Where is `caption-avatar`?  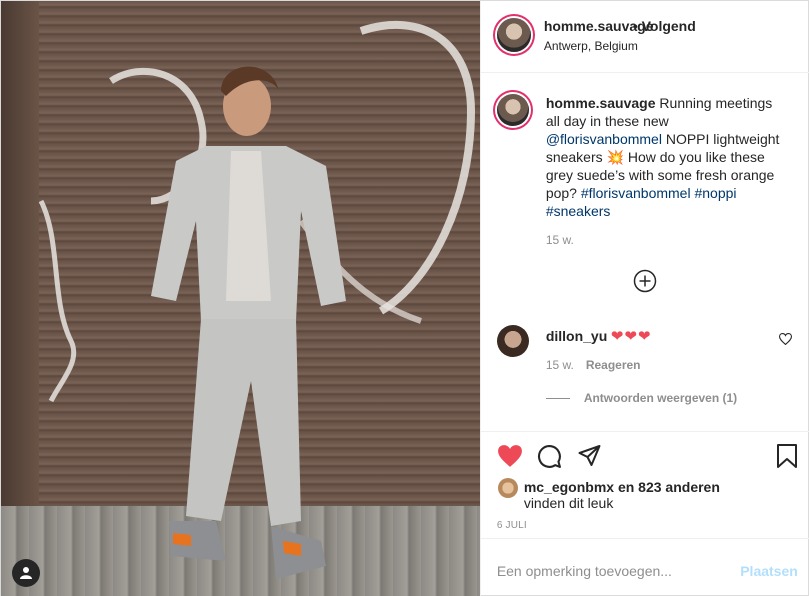
caption-avatar is located at coordinates (512, 110).